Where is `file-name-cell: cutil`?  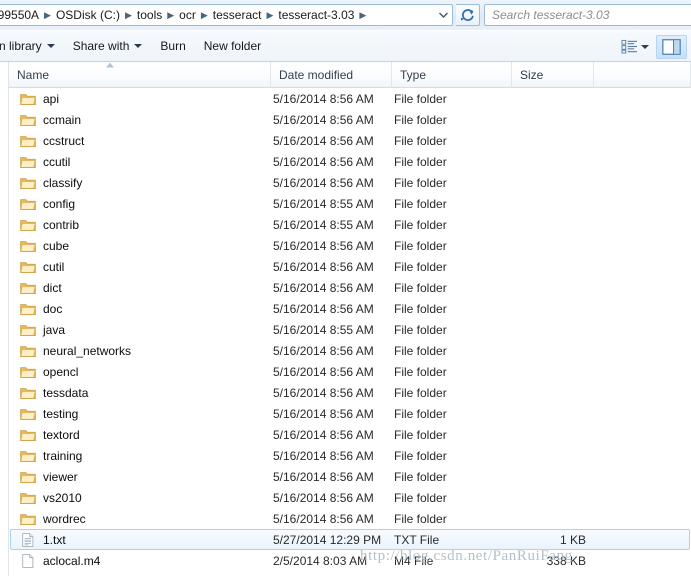
file-name-cell: cutil is located at coordinates (142, 267).